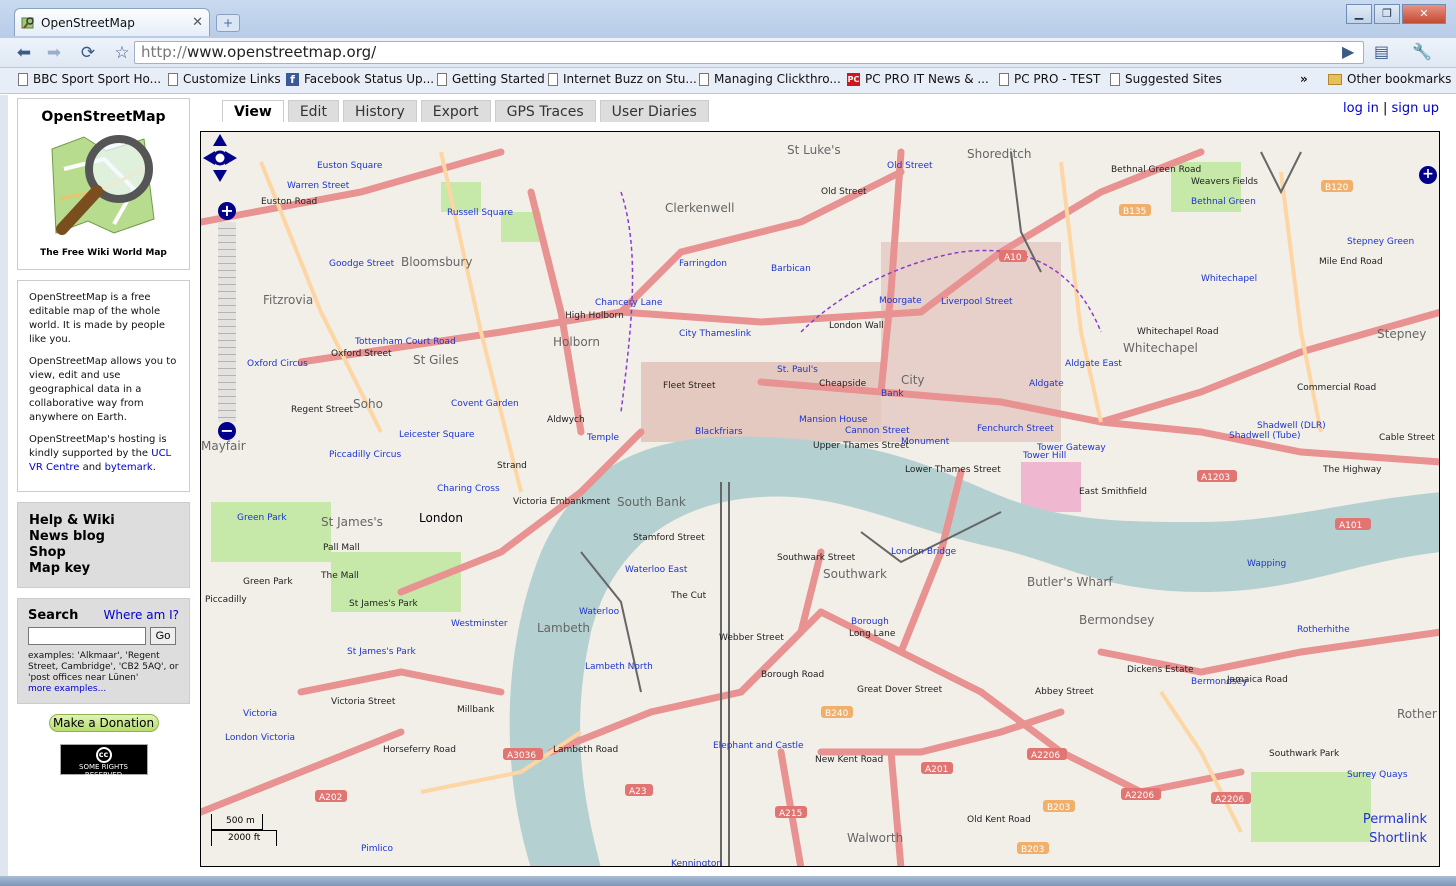 This screenshot has width=1456, height=886. Describe the element at coordinates (480, 213) in the screenshot. I see `station-russell-square: Russell Square` at that location.